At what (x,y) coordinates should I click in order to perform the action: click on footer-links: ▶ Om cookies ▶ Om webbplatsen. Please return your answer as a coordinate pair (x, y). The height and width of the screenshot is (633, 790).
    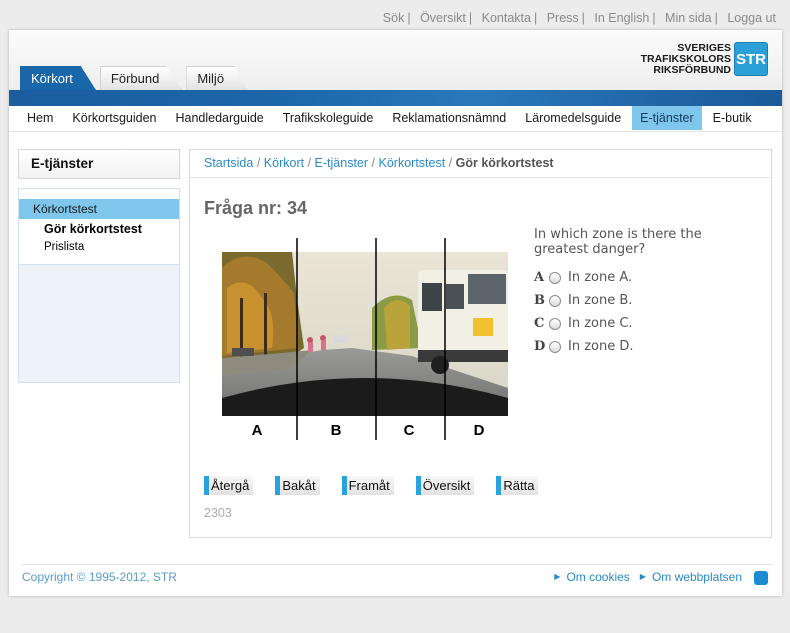
    Looking at the image, I should click on (643, 577).